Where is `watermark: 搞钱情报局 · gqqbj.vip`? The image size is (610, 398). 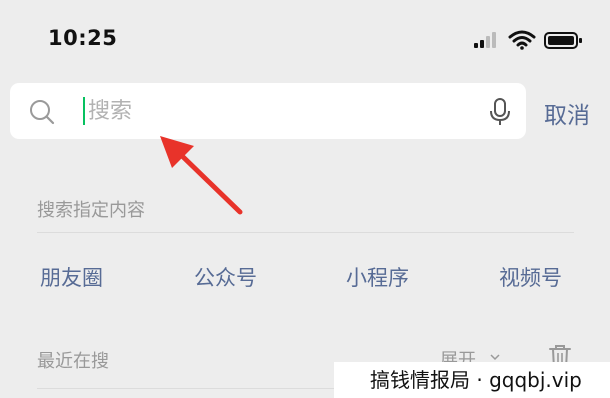
watermark: 搞钱情报局 · gqqbj.vip is located at coordinates (472, 380).